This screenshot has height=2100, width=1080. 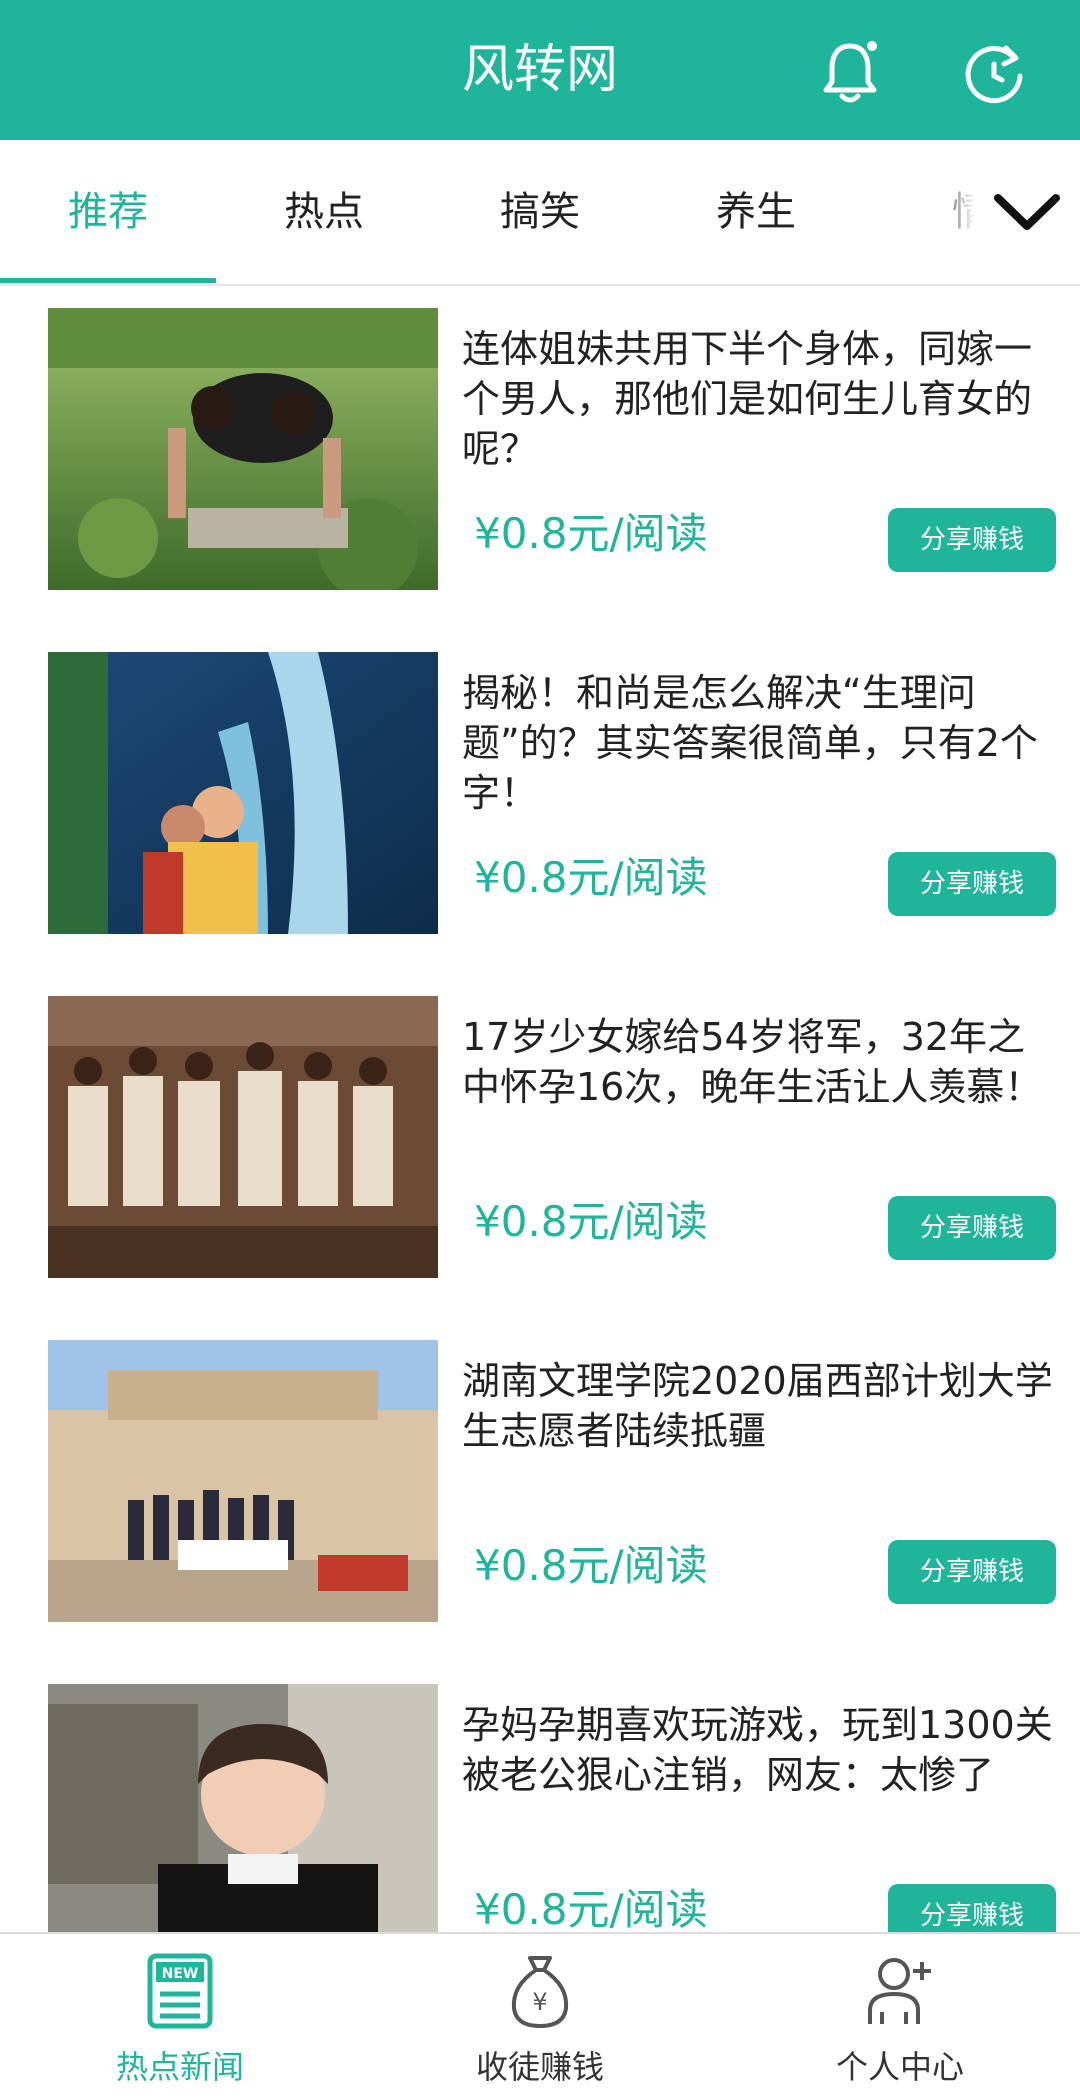 I want to click on tab-hot: 热点, so click(x=324, y=212).